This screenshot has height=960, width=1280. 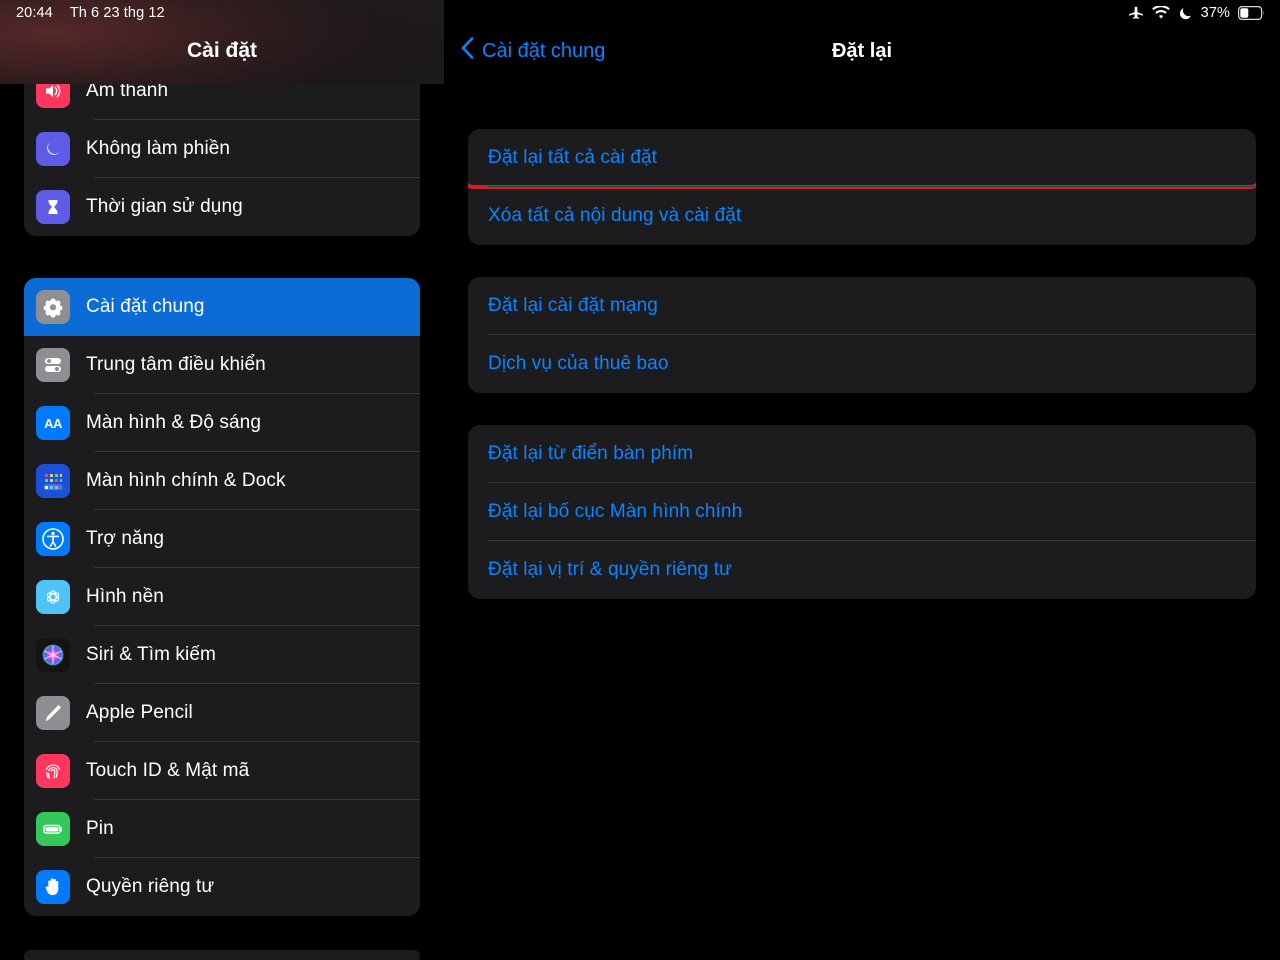 I want to click on row-label: Đặt lại tất cả cài đặt, so click(x=573, y=157).